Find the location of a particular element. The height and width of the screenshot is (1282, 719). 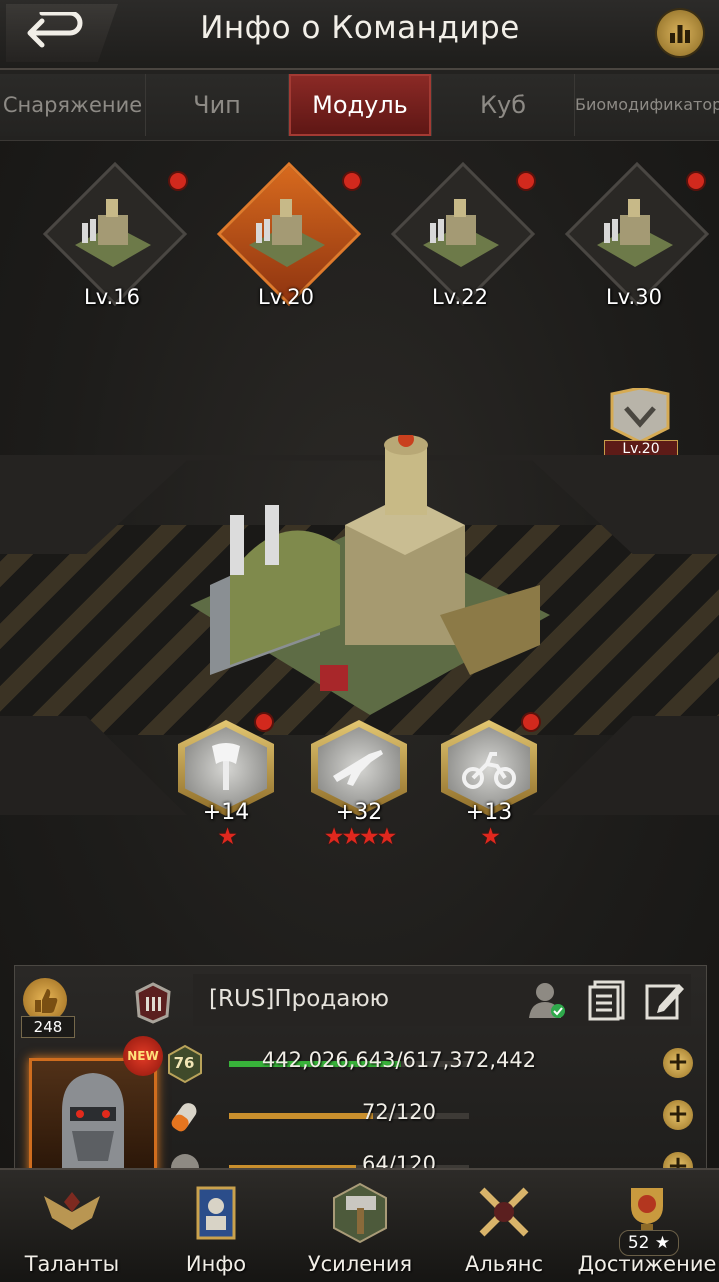

module-slot-4: Lv.30 is located at coordinates (637, 235).